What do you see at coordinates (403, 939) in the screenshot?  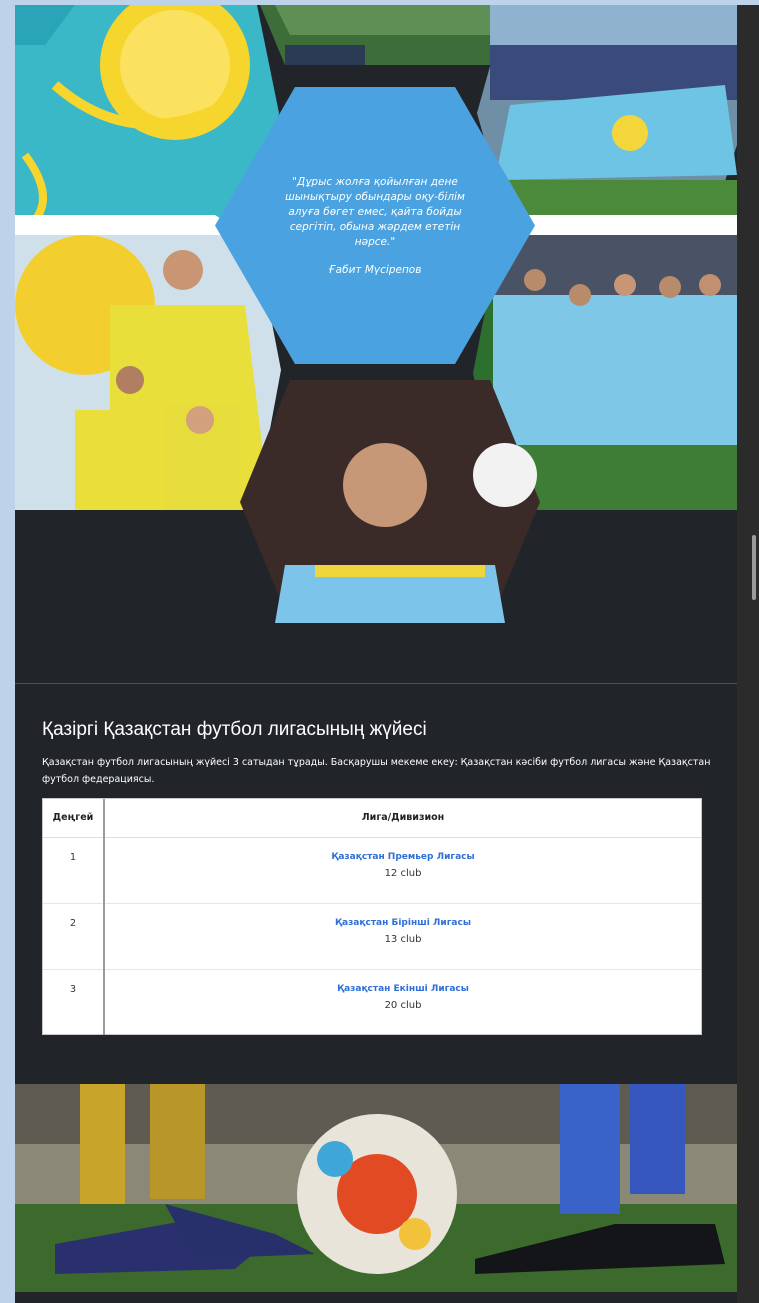 I see `league-club-count: 13 club` at bounding box center [403, 939].